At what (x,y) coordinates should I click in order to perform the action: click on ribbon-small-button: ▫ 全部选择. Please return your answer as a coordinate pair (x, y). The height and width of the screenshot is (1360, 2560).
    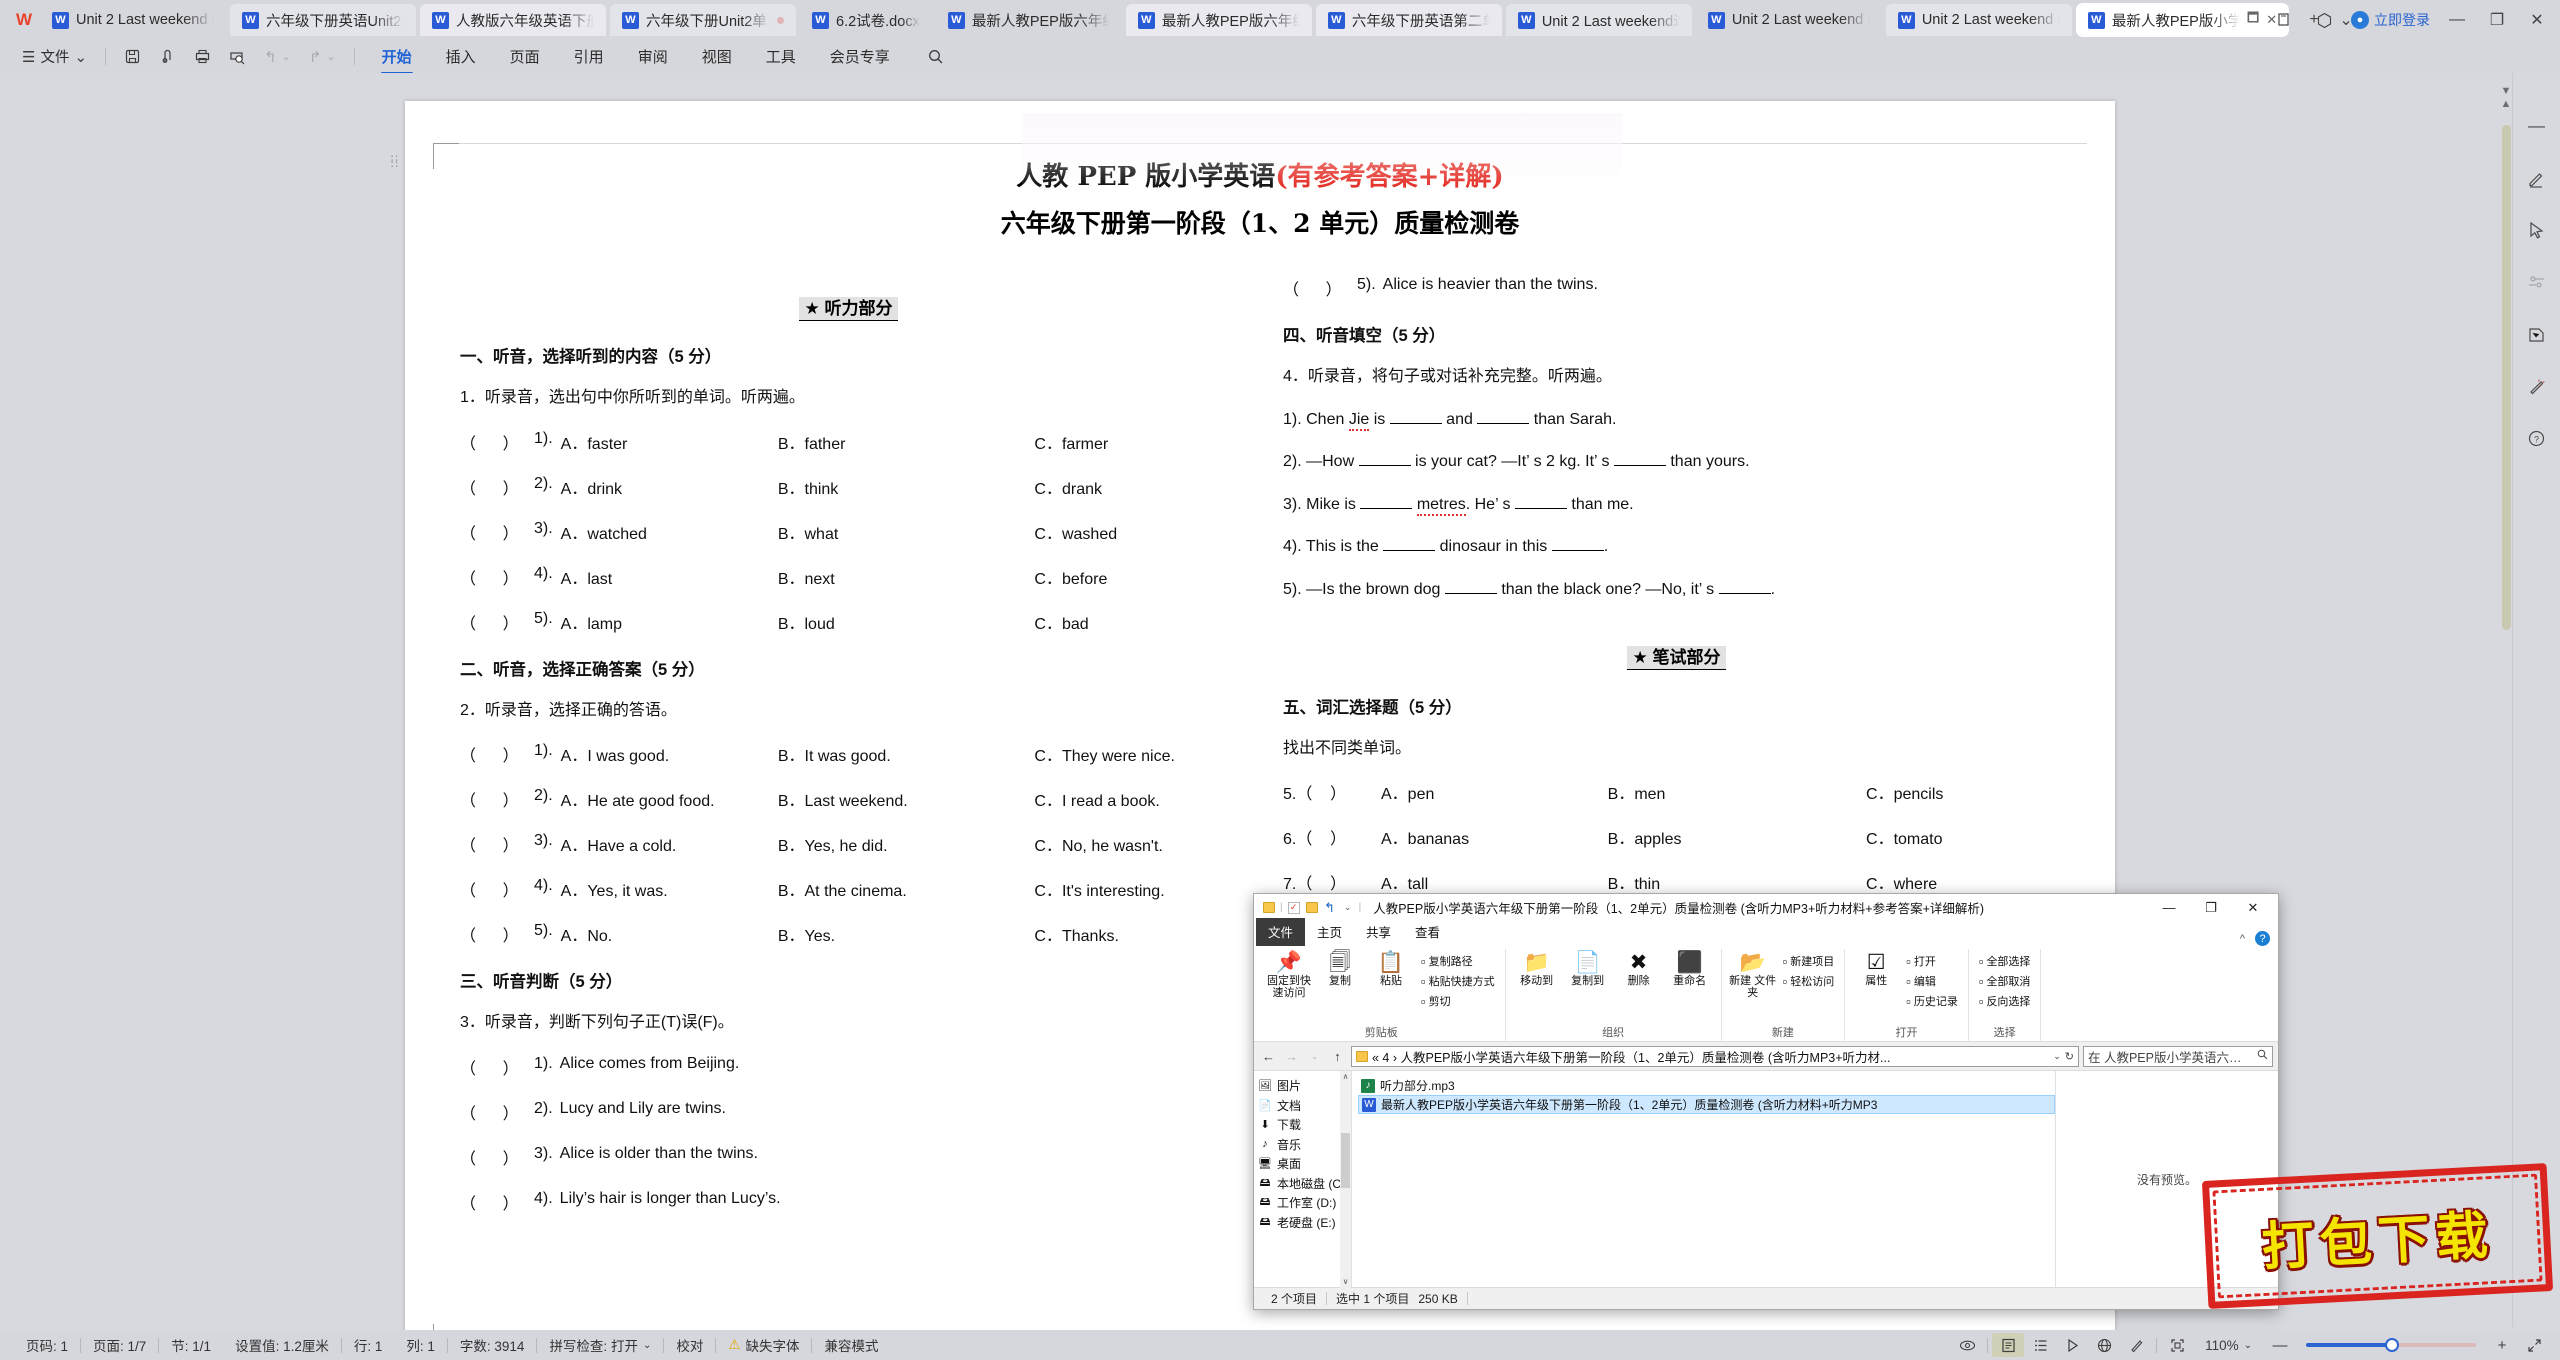
    Looking at the image, I should click on (2005, 961).